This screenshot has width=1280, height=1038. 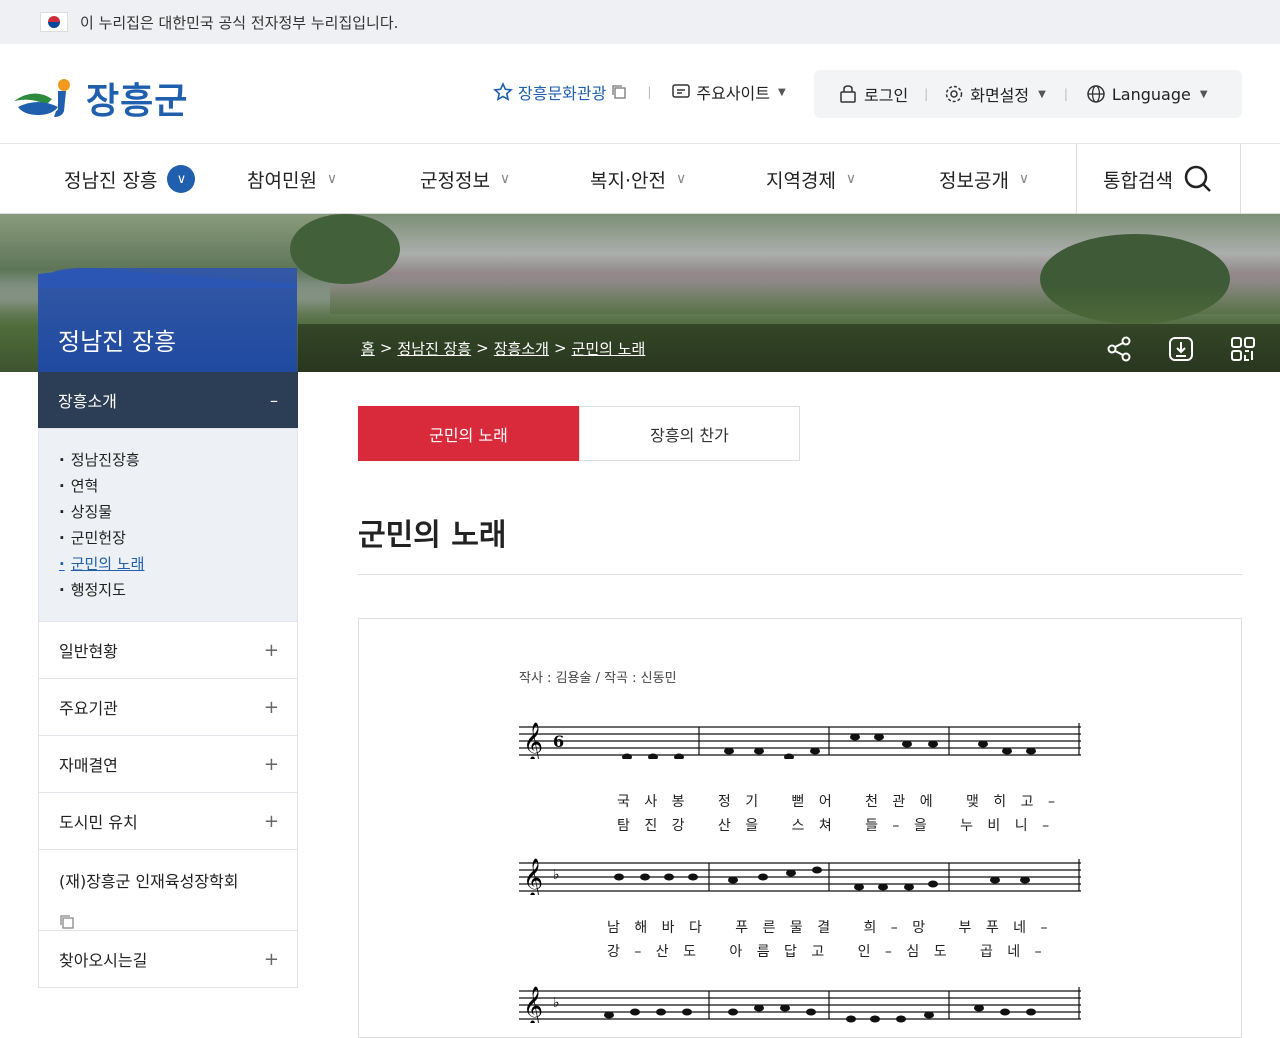 I want to click on download-icon, so click(x=1181, y=349).